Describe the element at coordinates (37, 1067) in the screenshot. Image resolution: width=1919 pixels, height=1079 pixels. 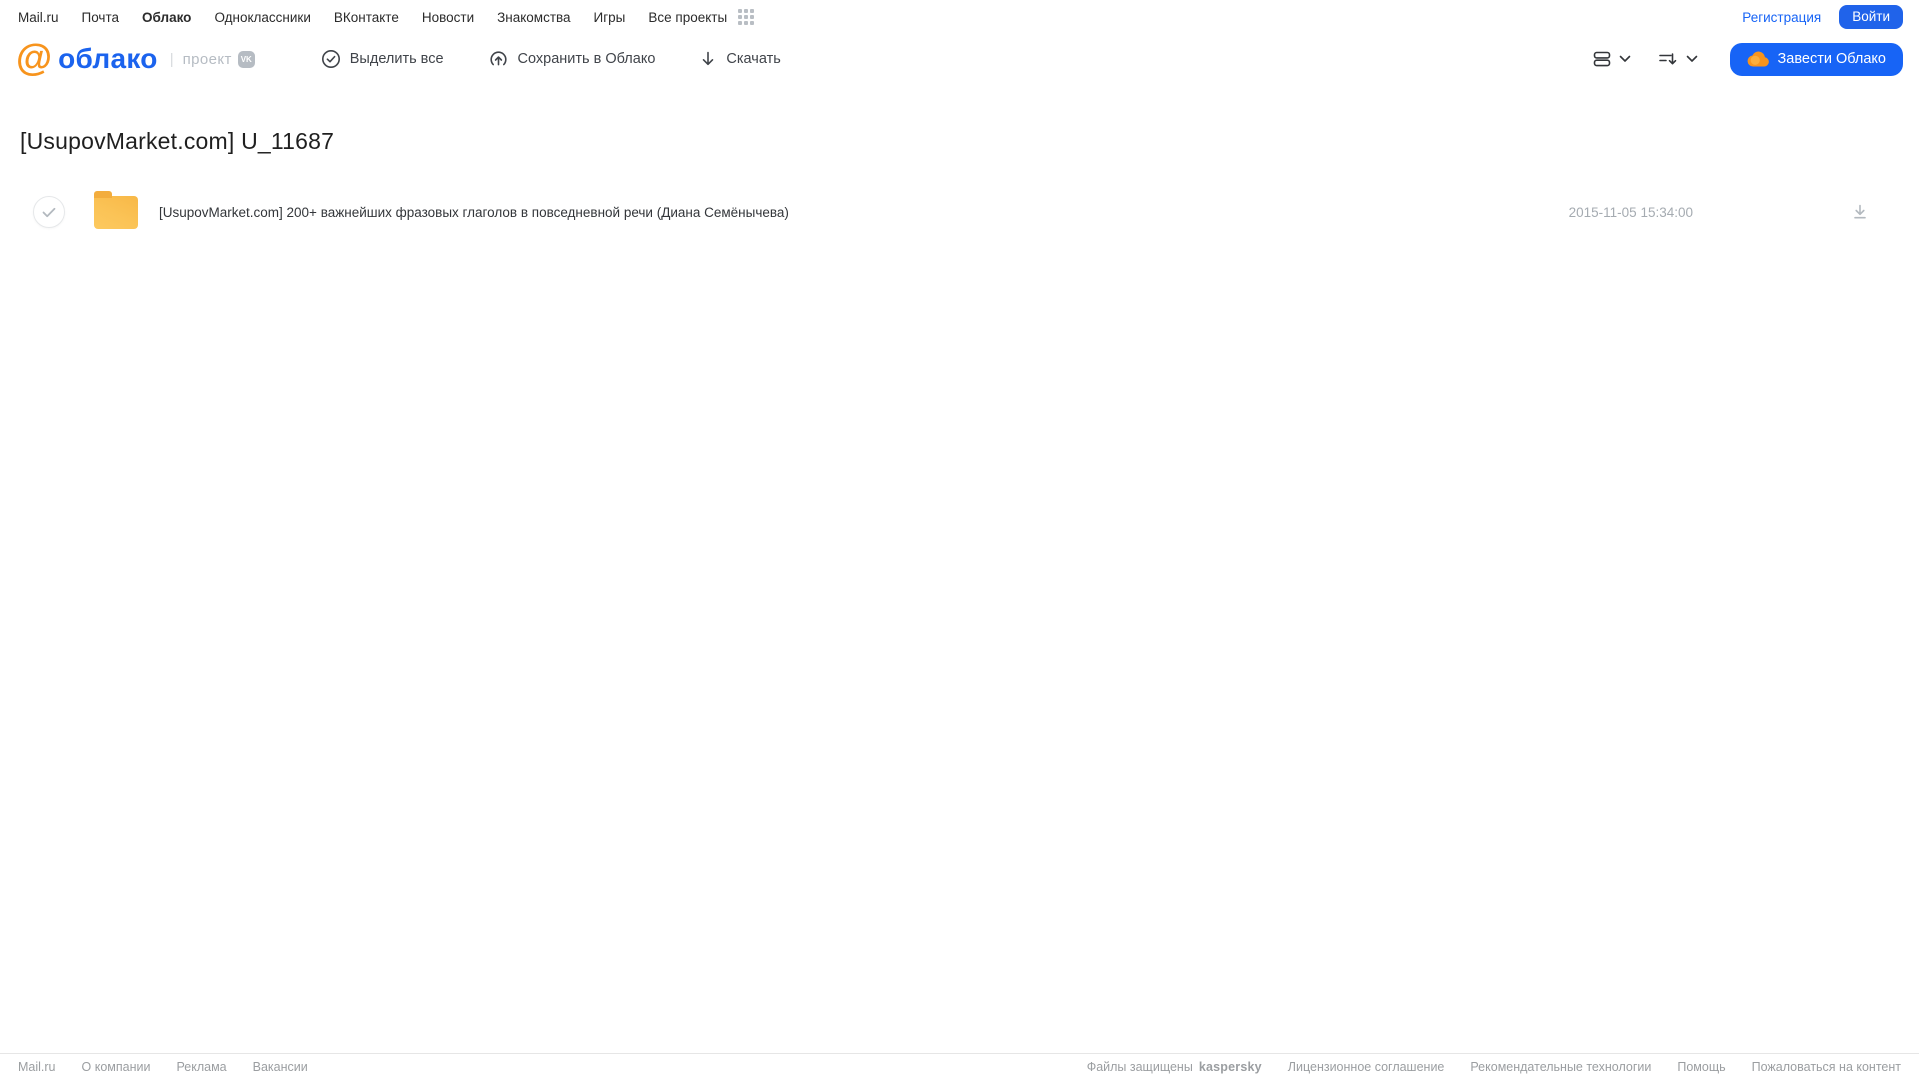
I see `footer-mailru-link: Mail.ru` at that location.